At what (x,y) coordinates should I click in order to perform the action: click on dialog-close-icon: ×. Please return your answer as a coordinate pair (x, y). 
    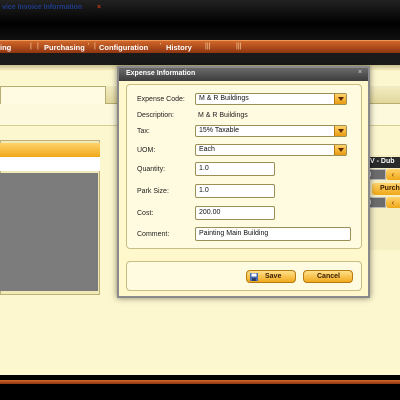
    Looking at the image, I should click on (360, 72).